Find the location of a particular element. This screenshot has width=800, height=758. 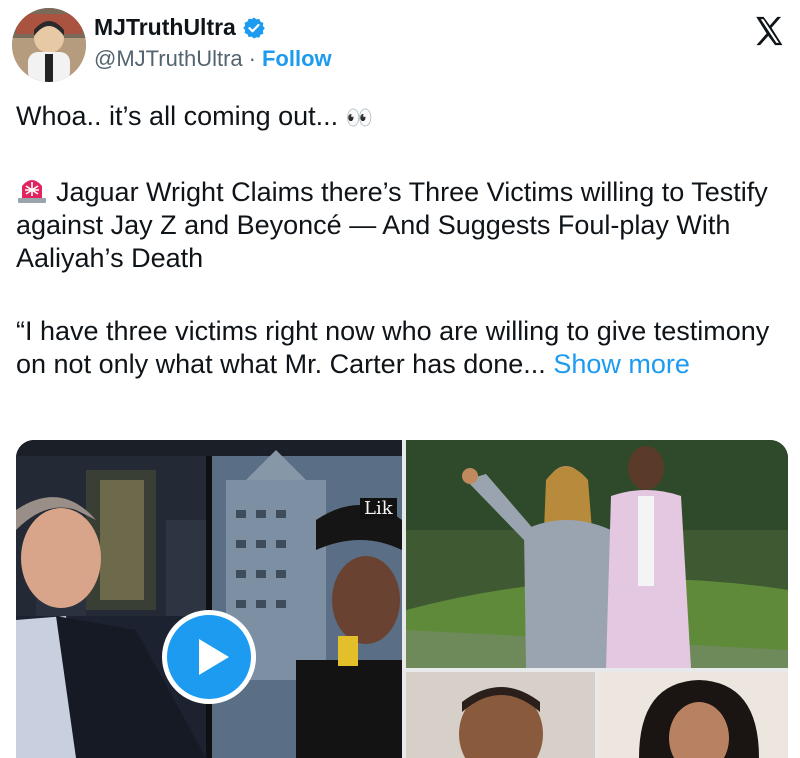

photo-couple is located at coordinates (597, 554).